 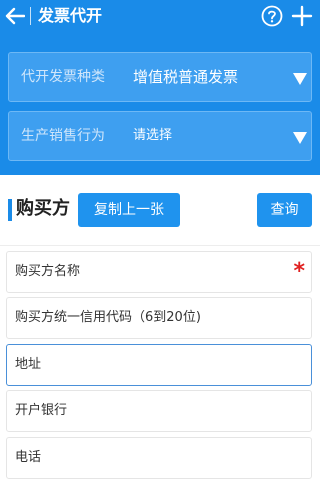 I want to click on credit-code-placeholder: 购买方统一信用代码（6到20位), so click(x=108, y=317).